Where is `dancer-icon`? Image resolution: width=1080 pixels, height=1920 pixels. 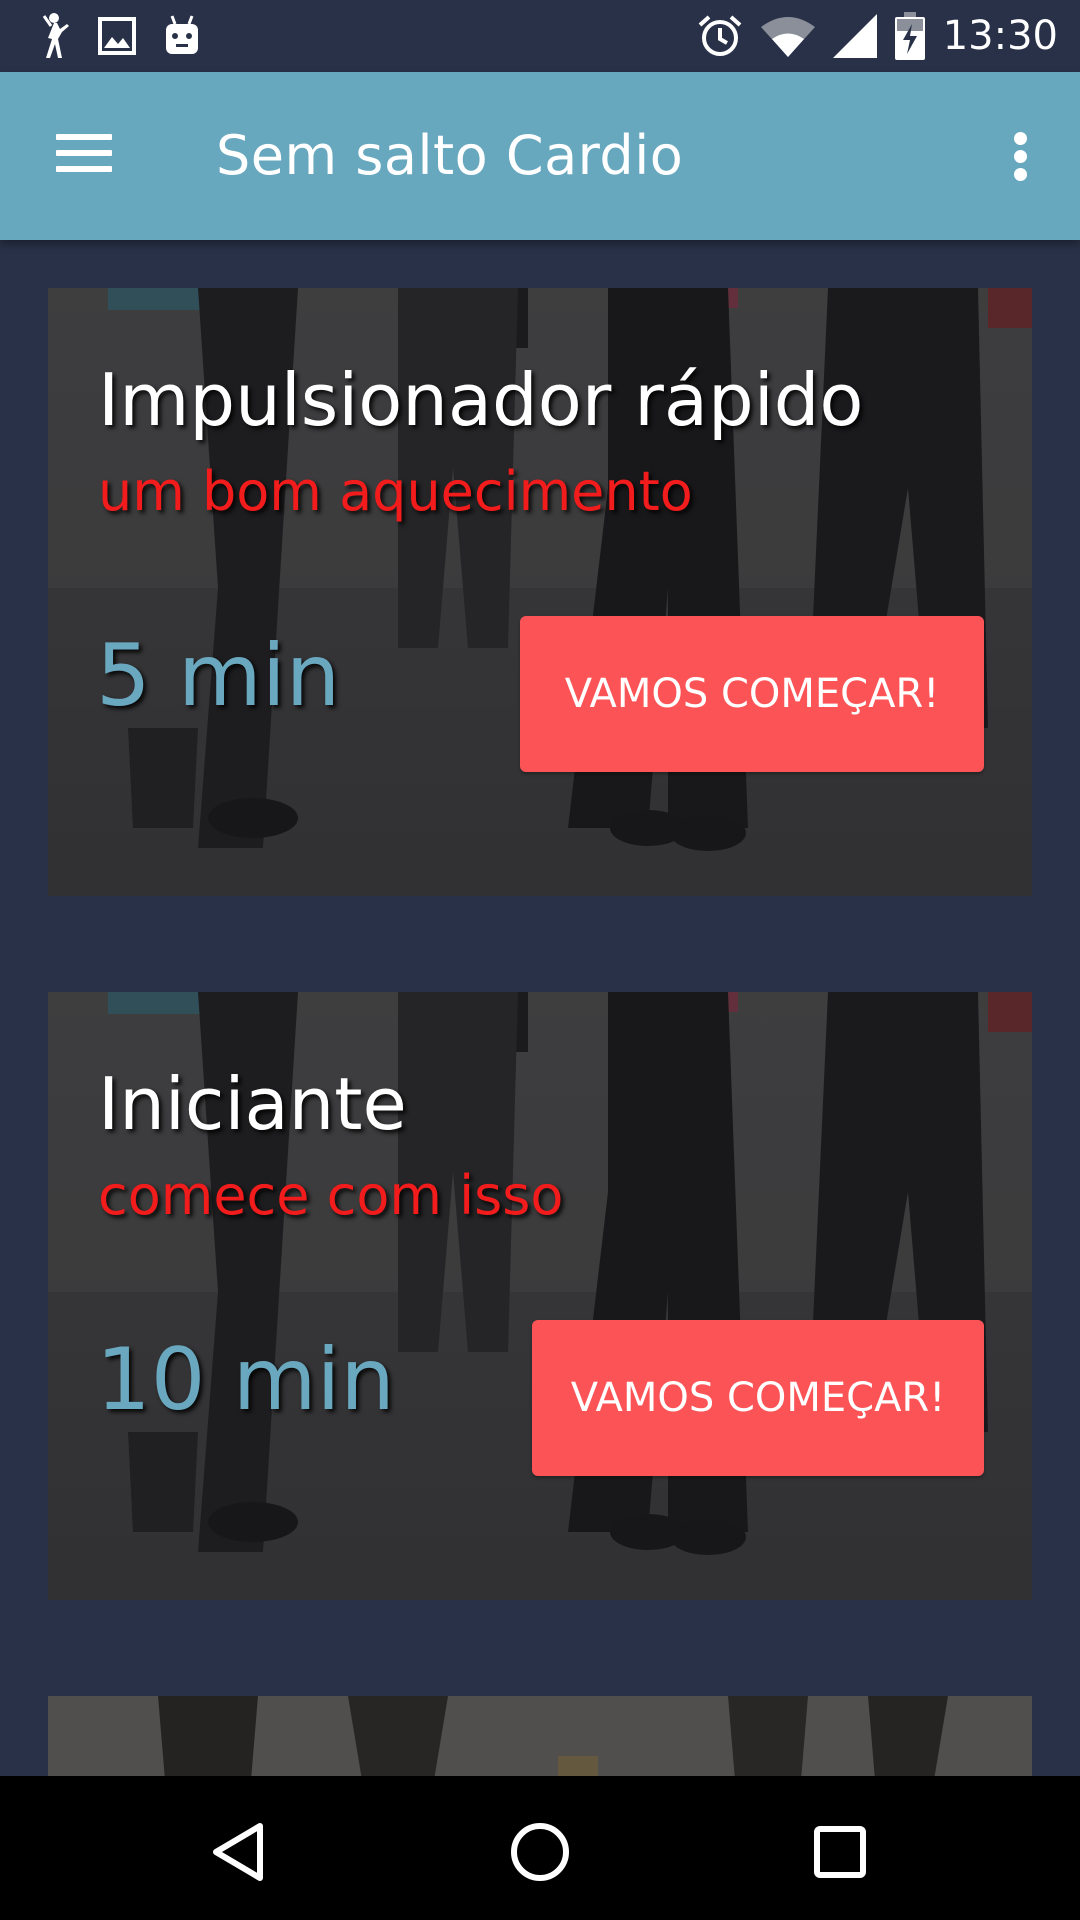
dancer-icon is located at coordinates (54, 36).